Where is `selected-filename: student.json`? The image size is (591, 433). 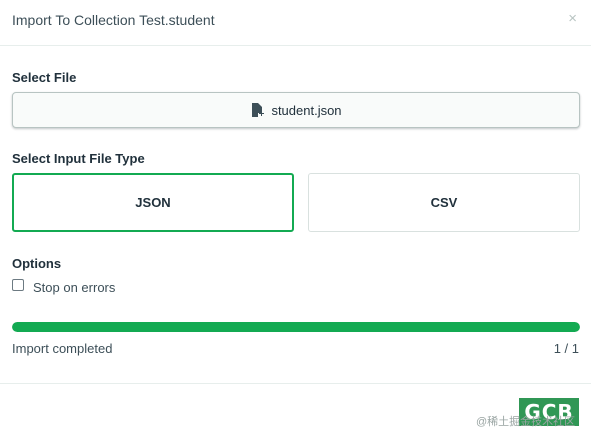
selected-filename: student.json is located at coordinates (306, 110).